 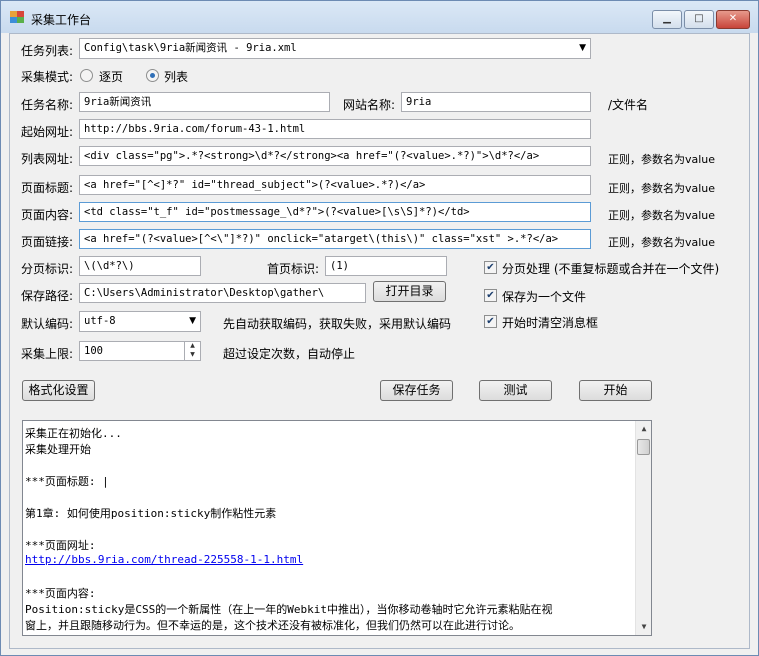 What do you see at coordinates (58, 449) in the screenshot?
I see `log-line: 采集处理开始` at bounding box center [58, 449].